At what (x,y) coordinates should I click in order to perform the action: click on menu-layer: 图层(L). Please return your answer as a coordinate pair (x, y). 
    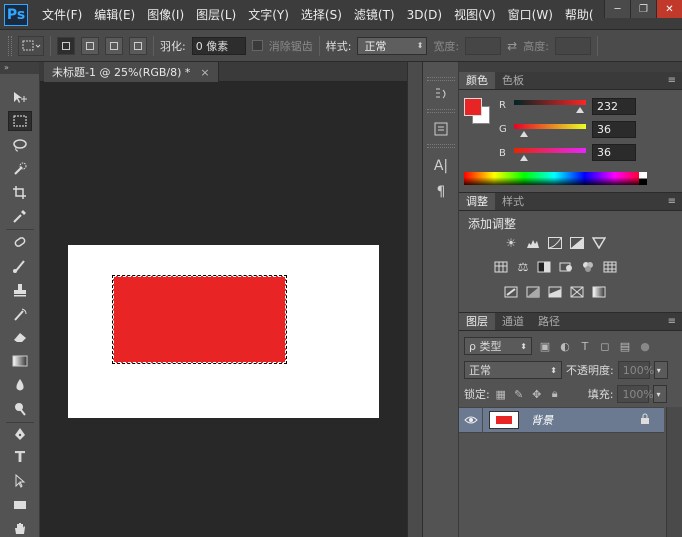
    Looking at the image, I should click on (216, 14).